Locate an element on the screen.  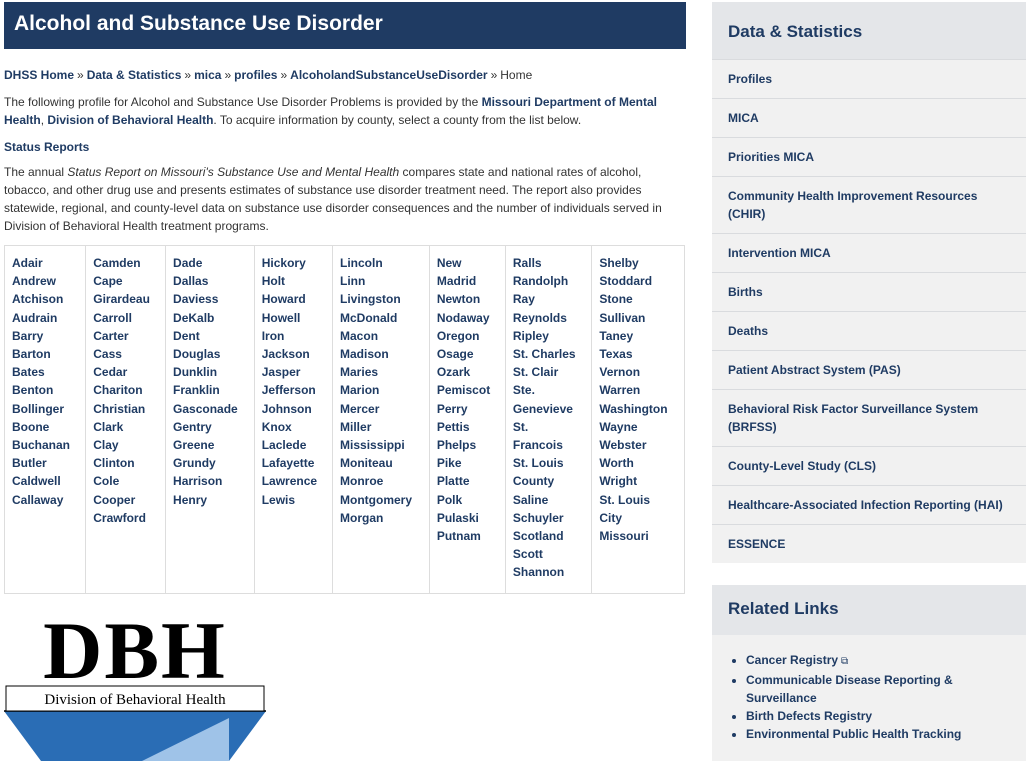
county-link: Wright is located at coordinates (638, 481).